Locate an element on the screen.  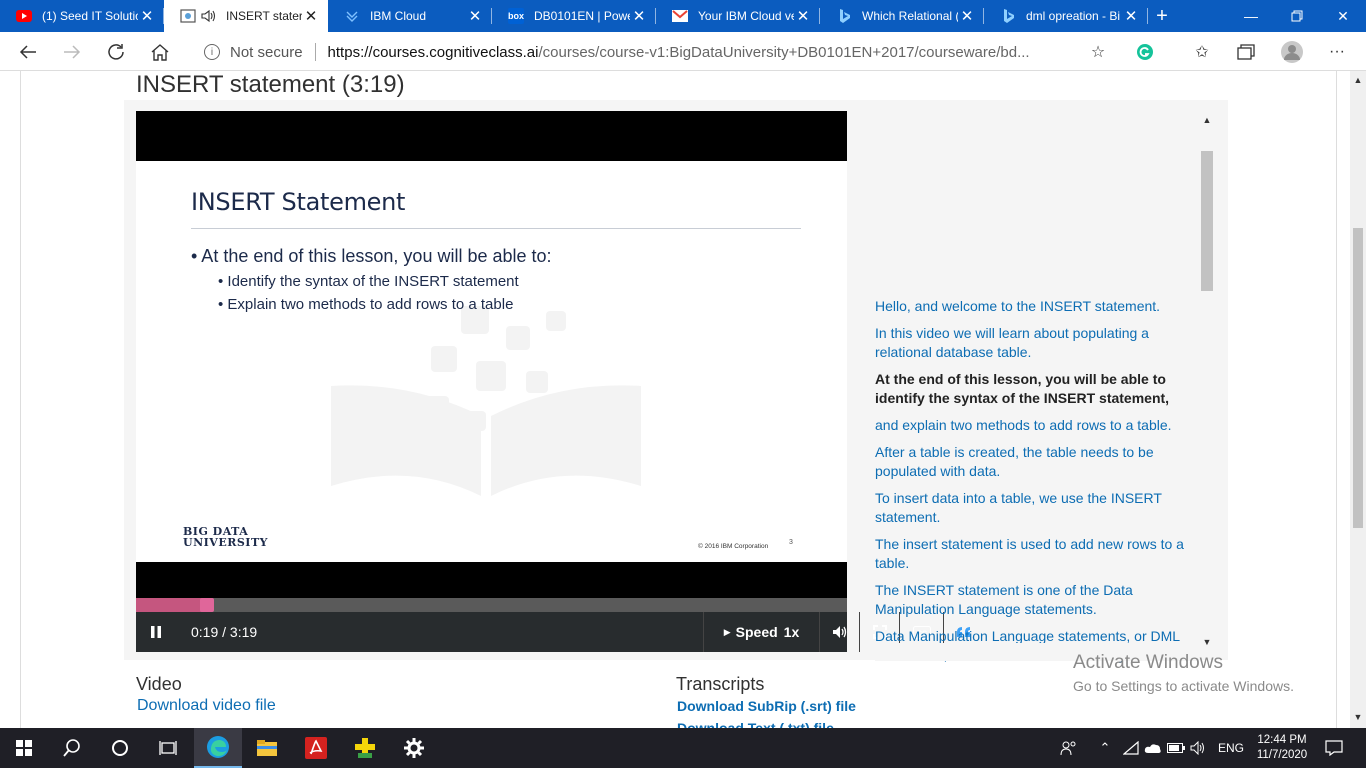
windows-start-icon is located at coordinates (24, 748).